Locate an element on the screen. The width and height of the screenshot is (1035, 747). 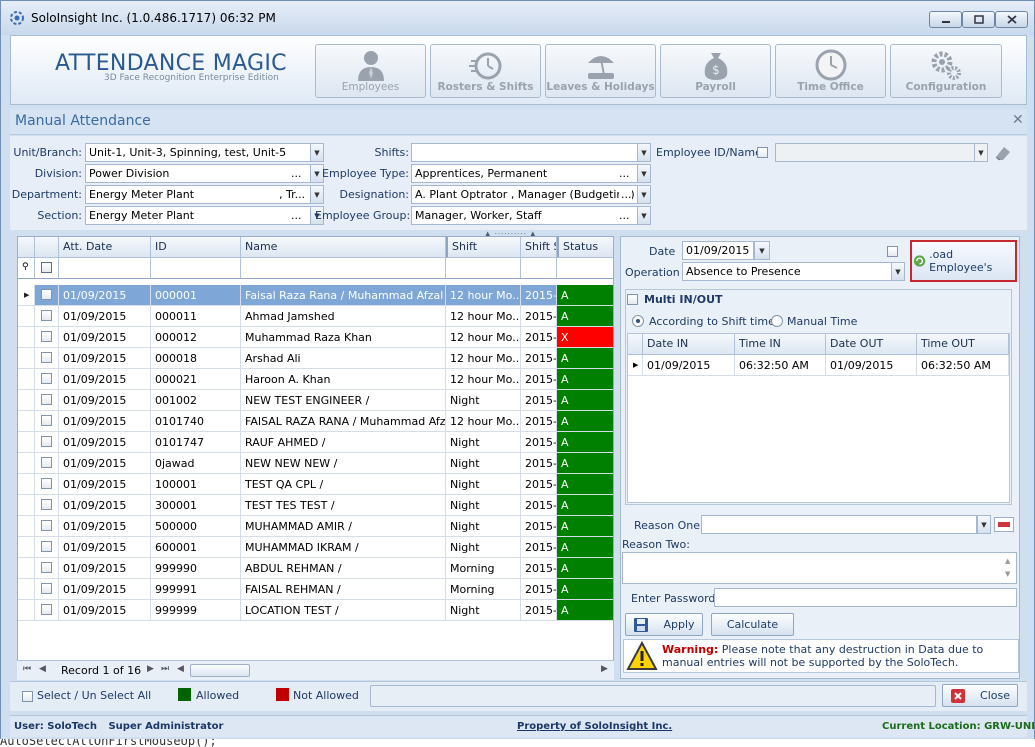
employee-group-dropdown: ▼ is located at coordinates (644, 215).